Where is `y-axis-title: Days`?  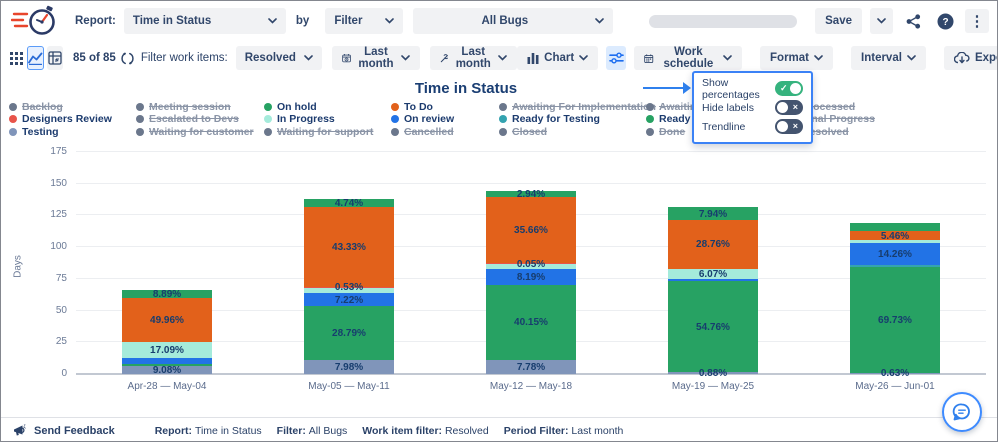
y-axis-title: Days is located at coordinates (18, 266).